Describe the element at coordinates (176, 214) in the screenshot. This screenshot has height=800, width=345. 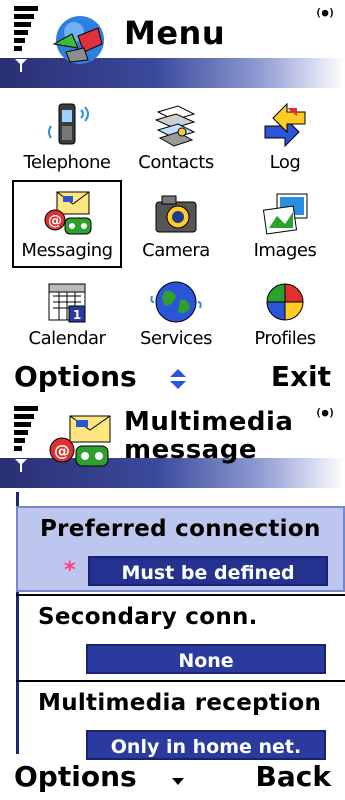
I see `camera-icon` at that location.